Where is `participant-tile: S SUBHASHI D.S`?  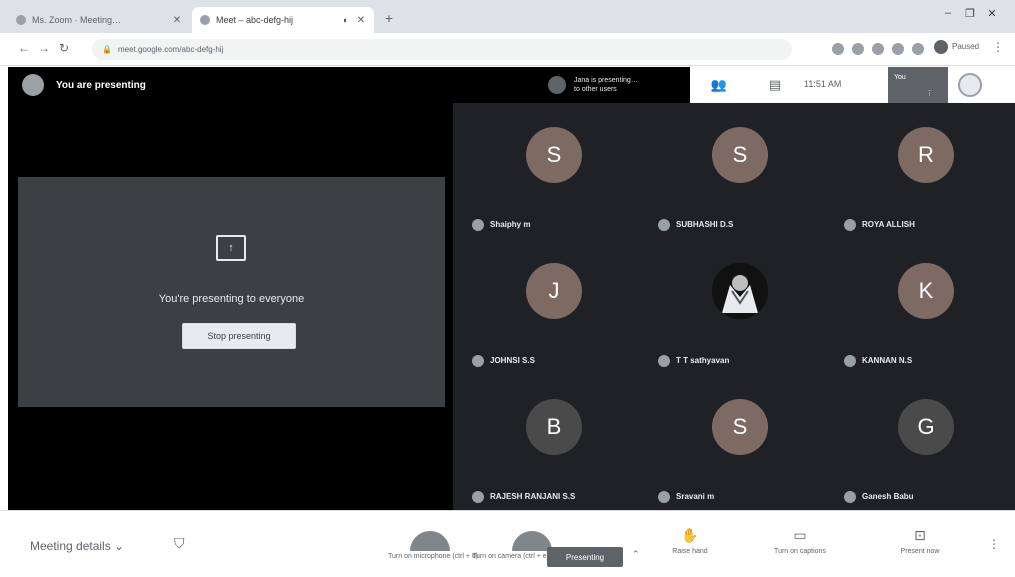
participant-tile: S SUBHASHI D.S is located at coordinates (742, 174).